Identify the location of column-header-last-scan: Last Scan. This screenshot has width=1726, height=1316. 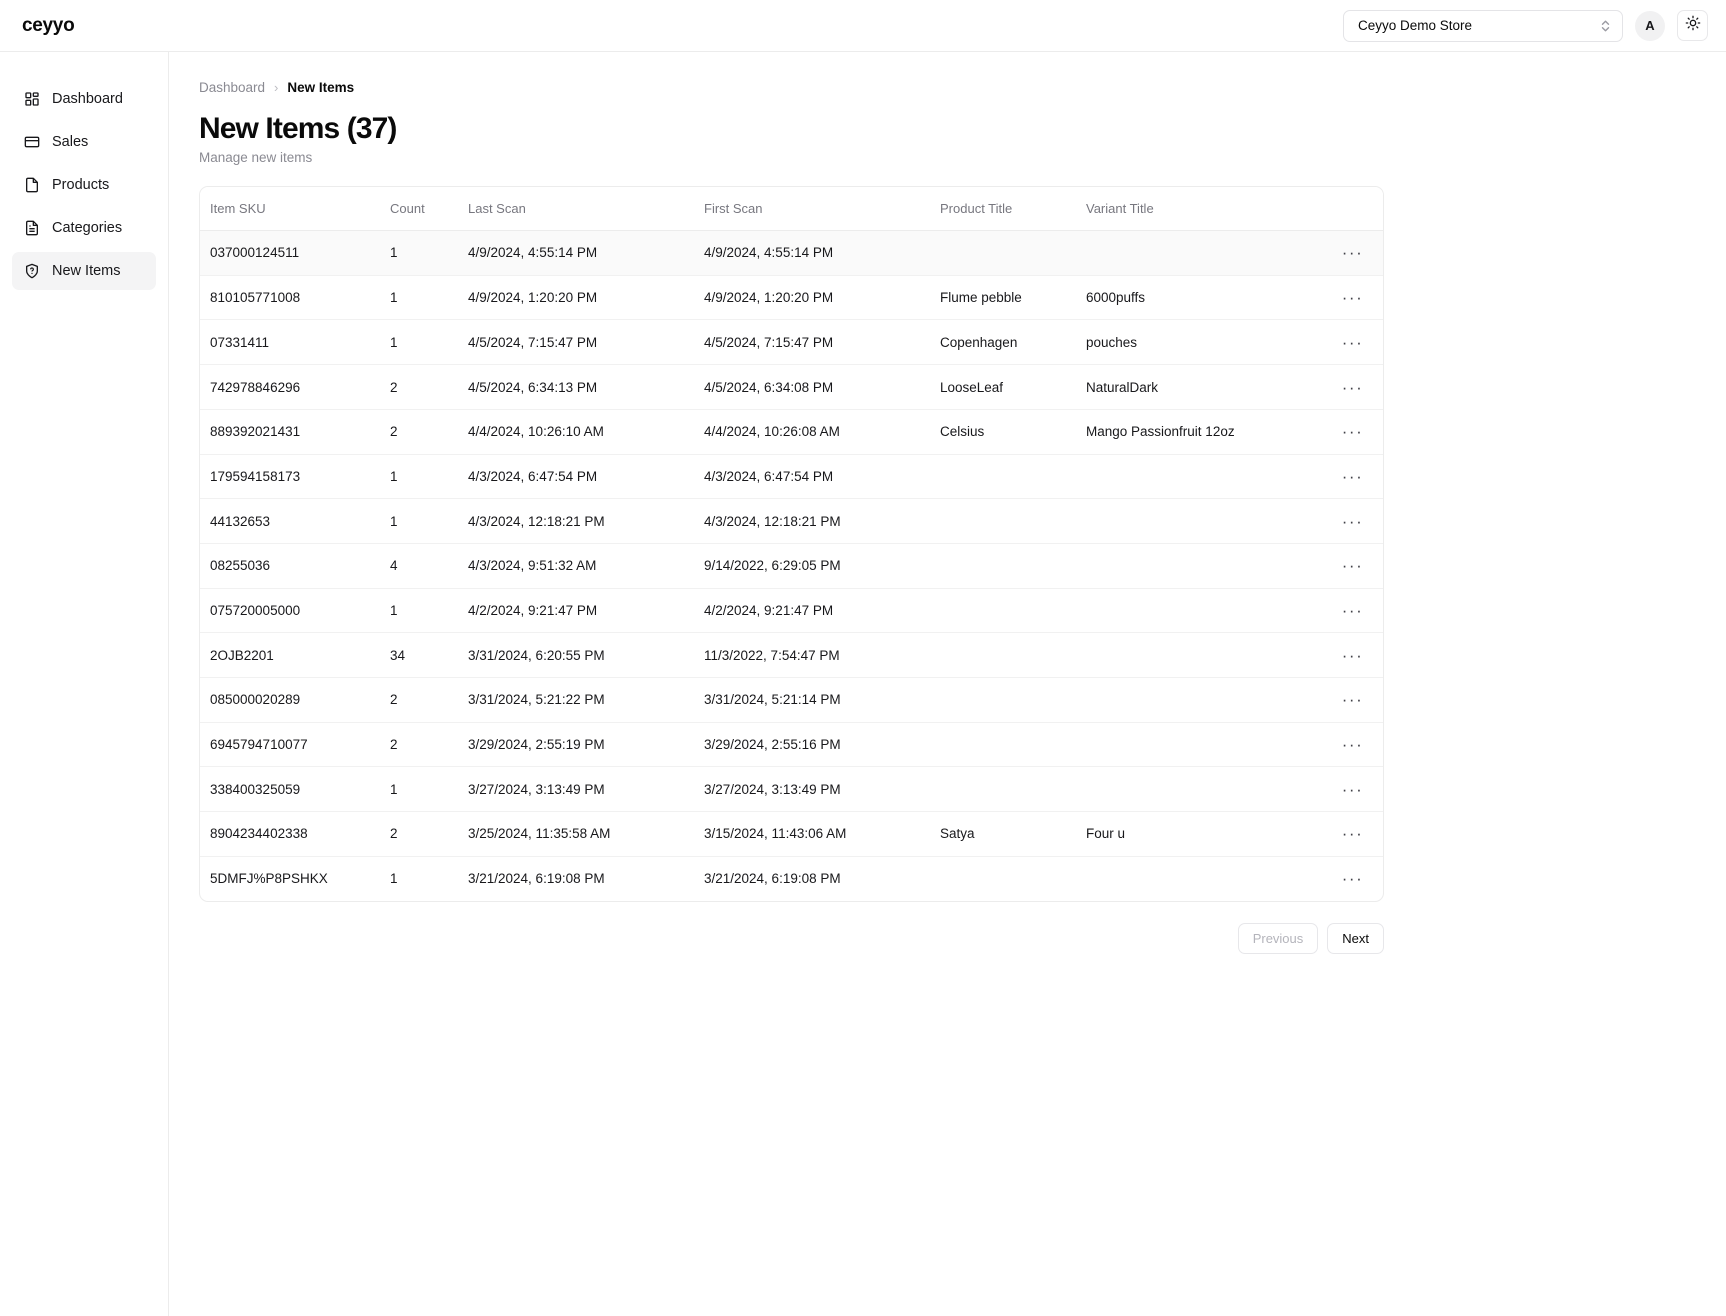
(586, 209).